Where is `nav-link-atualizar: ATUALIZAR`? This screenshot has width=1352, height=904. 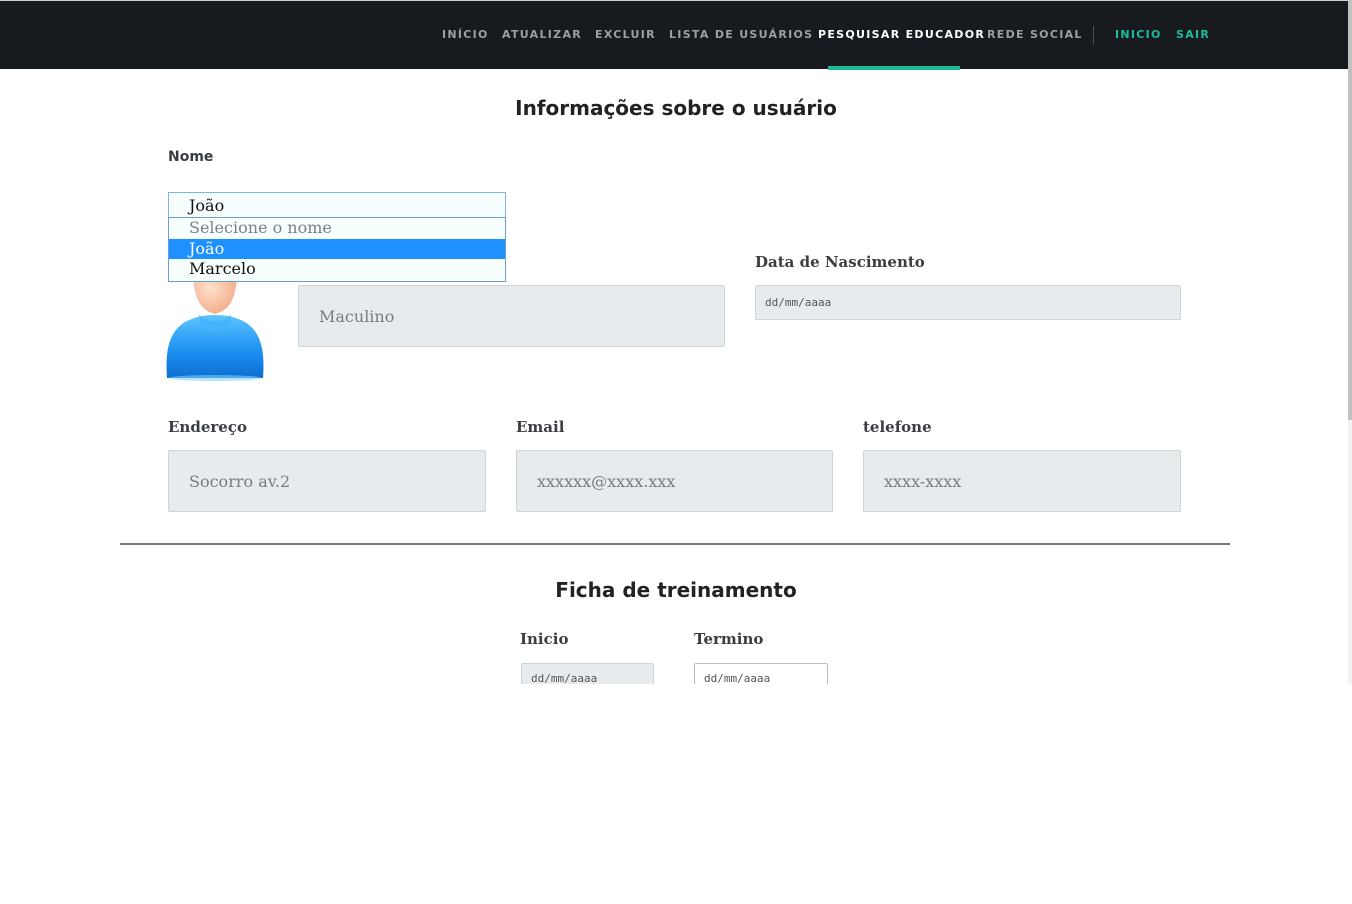
nav-link-atualizar: ATUALIZAR is located at coordinates (542, 34).